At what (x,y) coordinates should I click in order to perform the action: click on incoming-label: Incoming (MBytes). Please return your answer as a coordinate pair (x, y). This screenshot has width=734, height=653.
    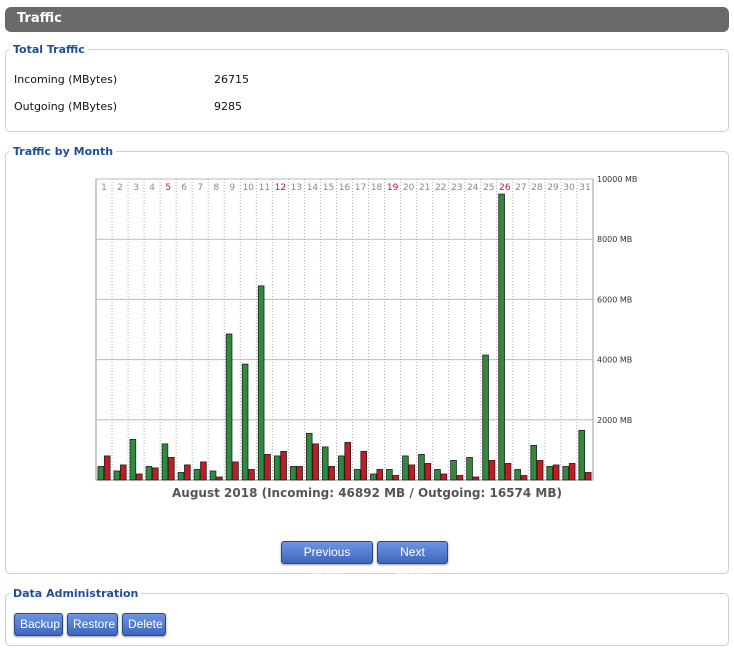
    Looking at the image, I should click on (66, 79).